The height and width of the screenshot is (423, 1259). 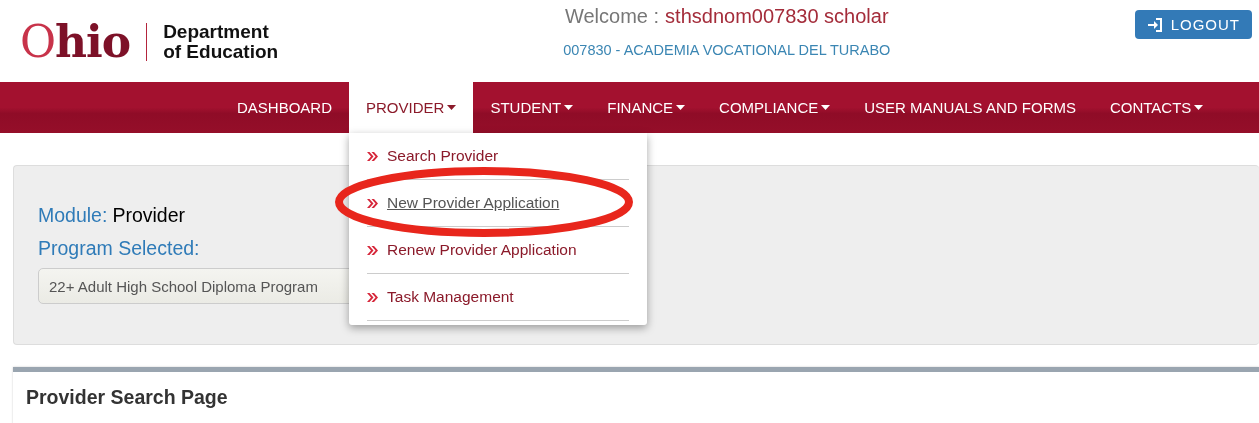 What do you see at coordinates (532, 107) in the screenshot?
I see `nav-tab: STUDENT` at bounding box center [532, 107].